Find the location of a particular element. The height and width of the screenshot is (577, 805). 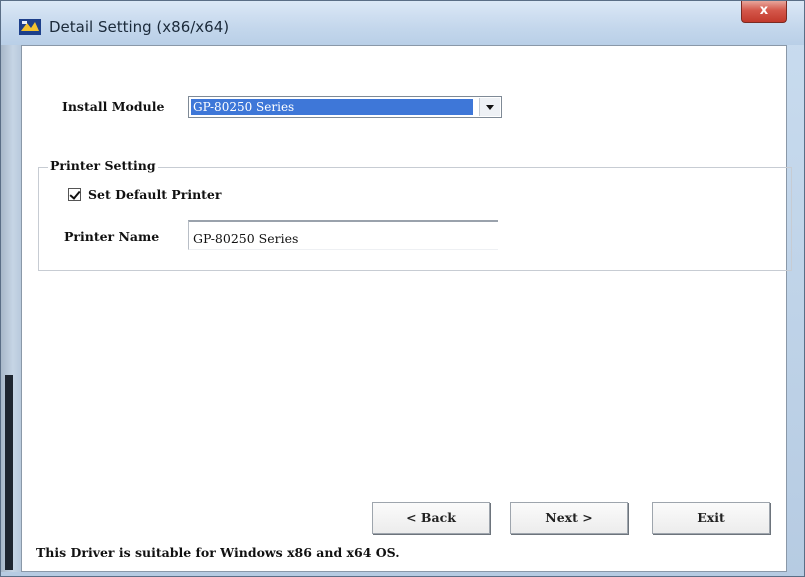

chevron-down-icon is located at coordinates (489, 107).